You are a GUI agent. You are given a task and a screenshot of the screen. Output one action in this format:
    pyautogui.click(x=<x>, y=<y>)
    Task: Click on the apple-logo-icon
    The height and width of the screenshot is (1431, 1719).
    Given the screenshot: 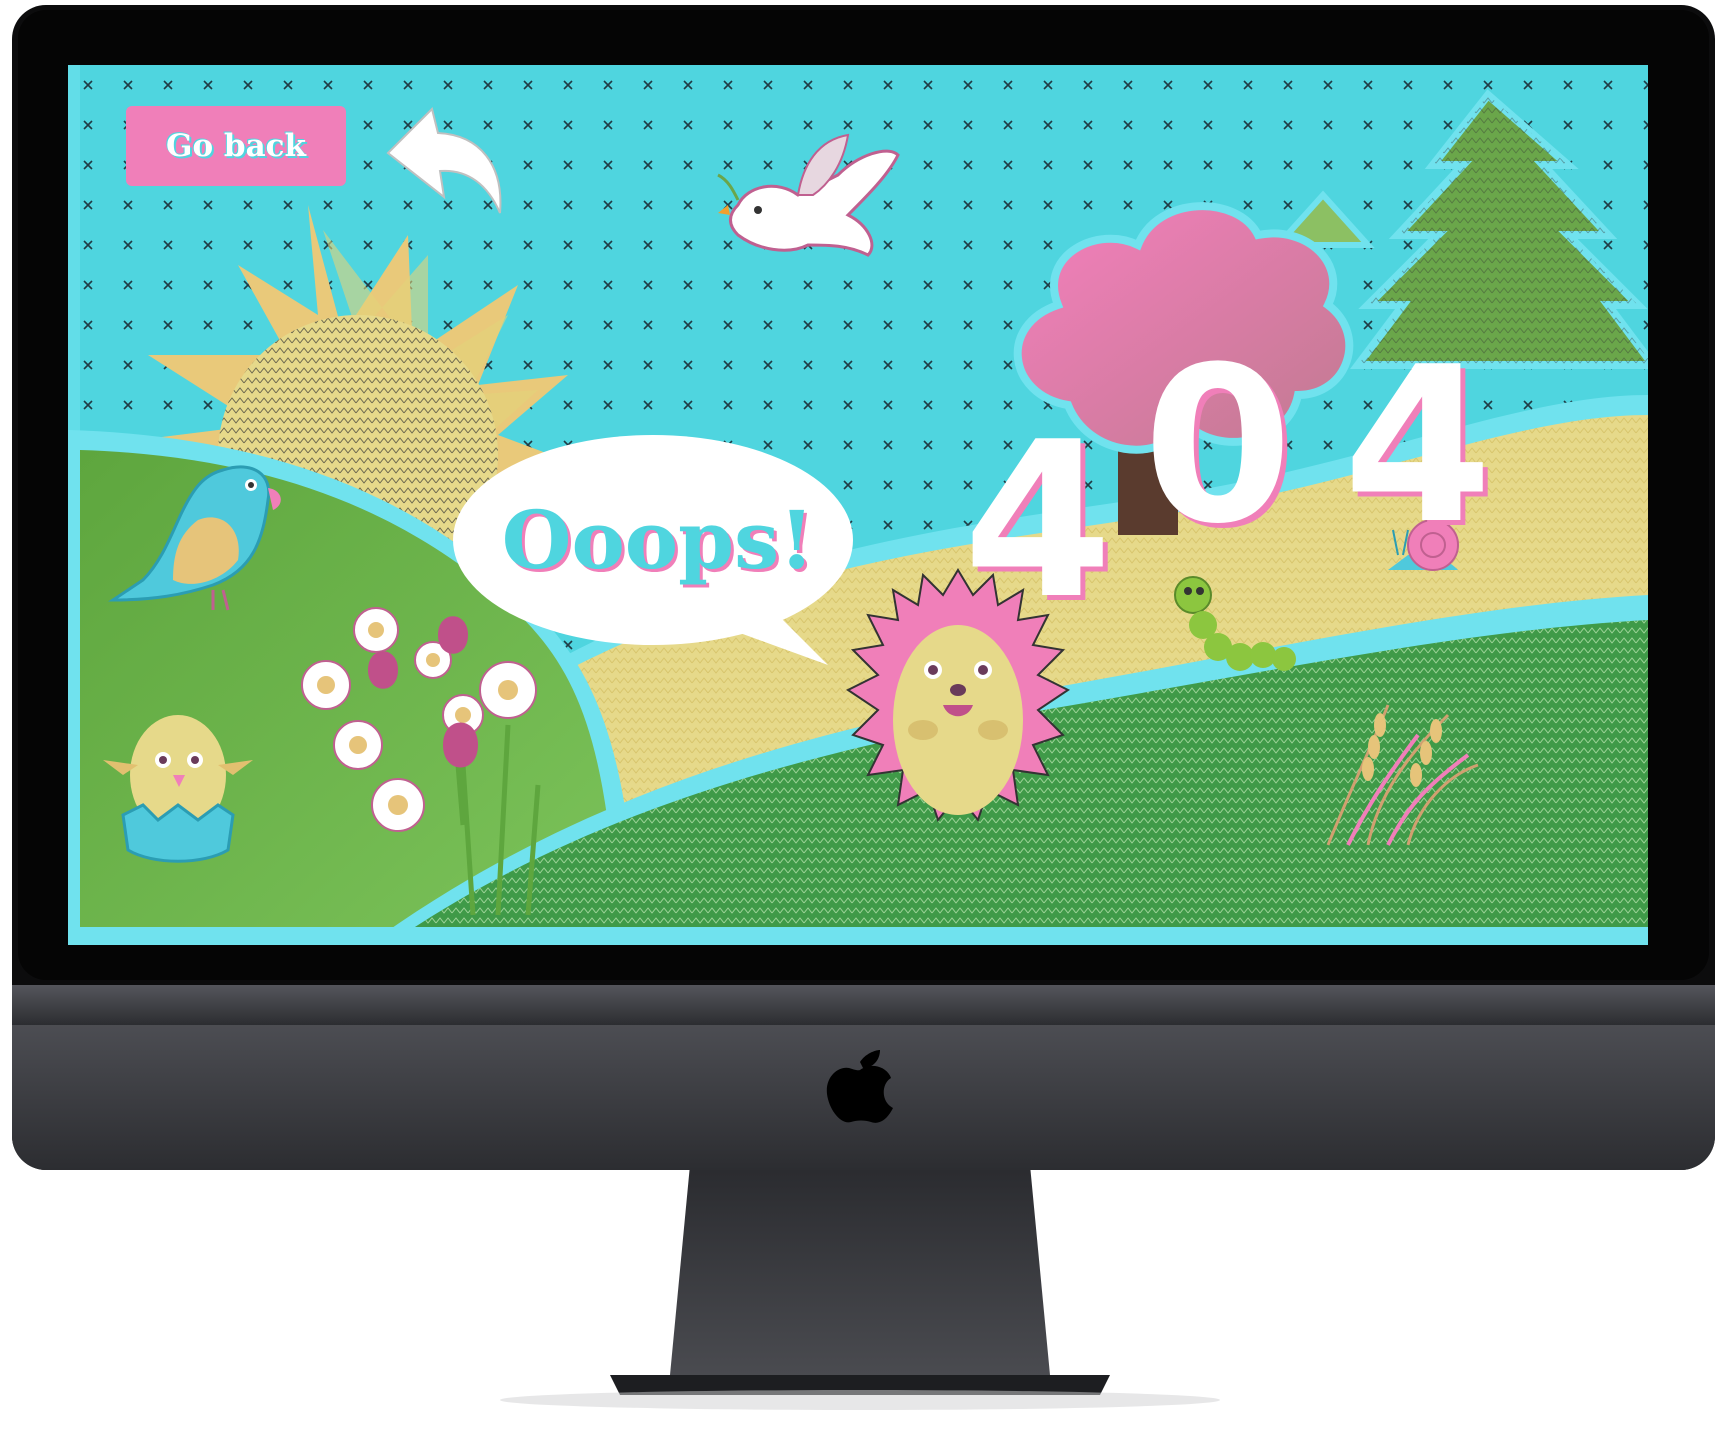 What is the action you would take?
    pyautogui.click(x=859, y=1086)
    